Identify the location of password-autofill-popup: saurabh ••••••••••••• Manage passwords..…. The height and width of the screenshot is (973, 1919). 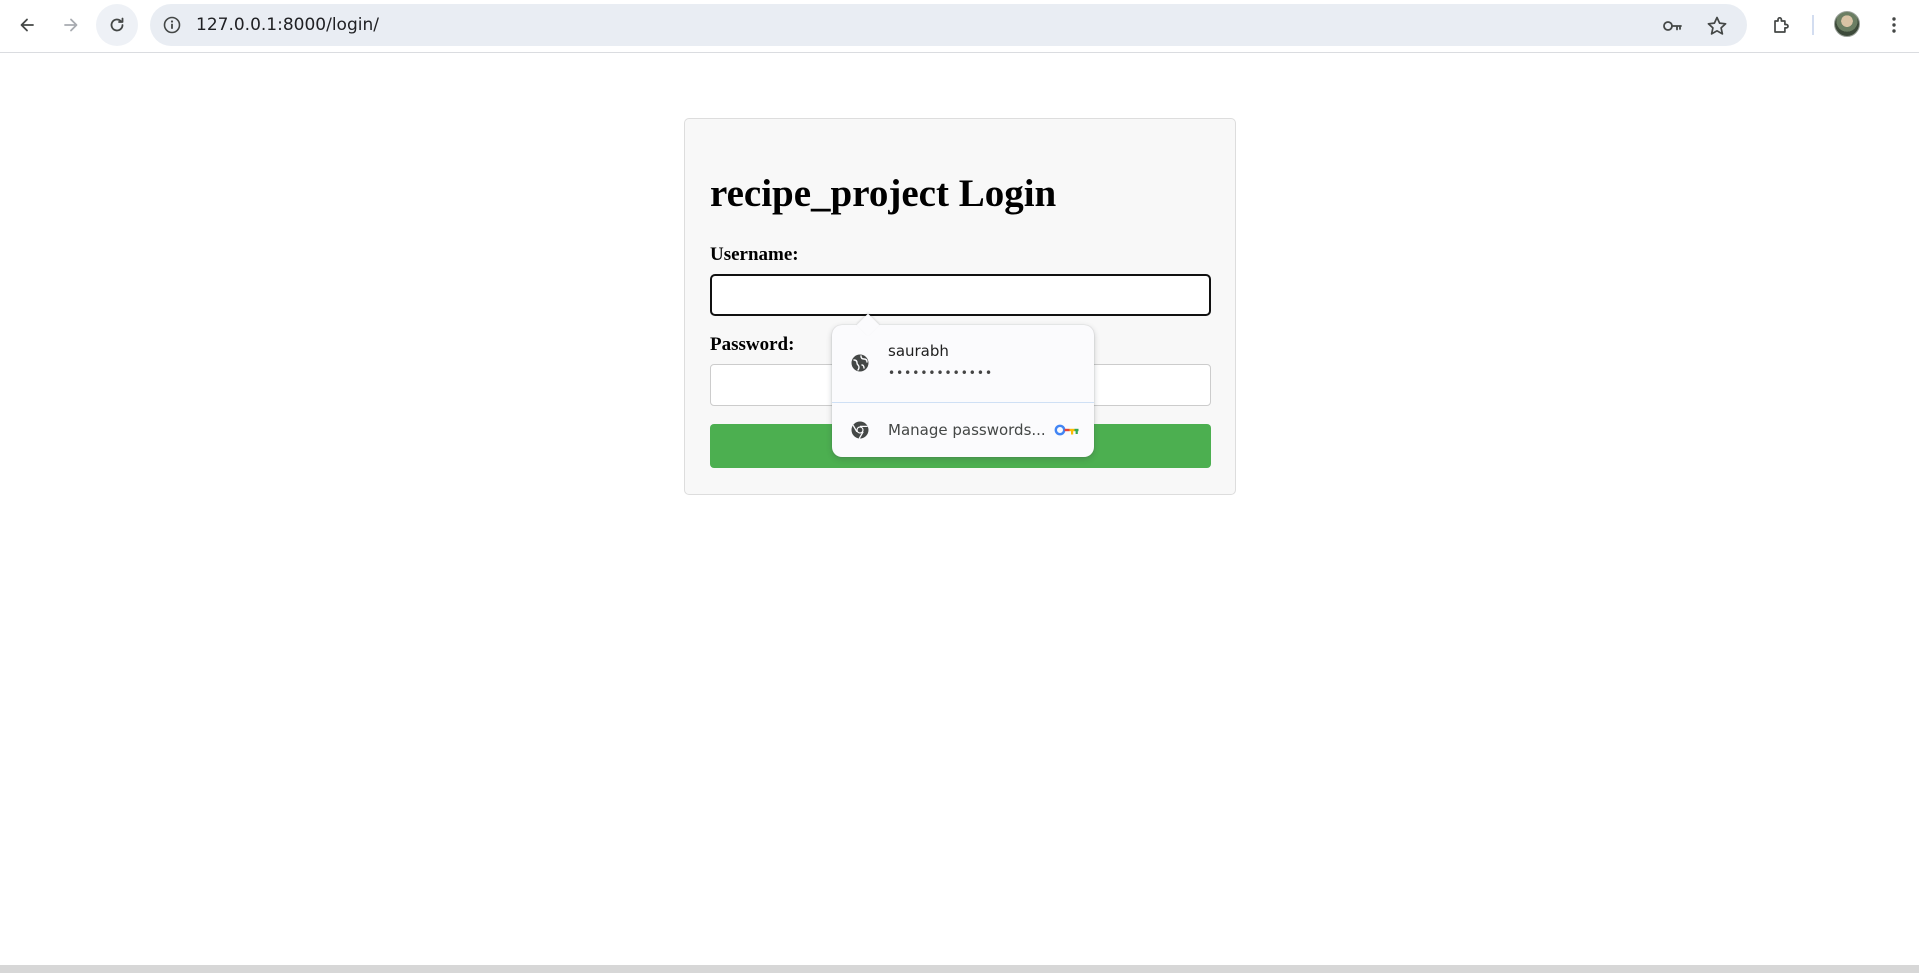
(963, 385).